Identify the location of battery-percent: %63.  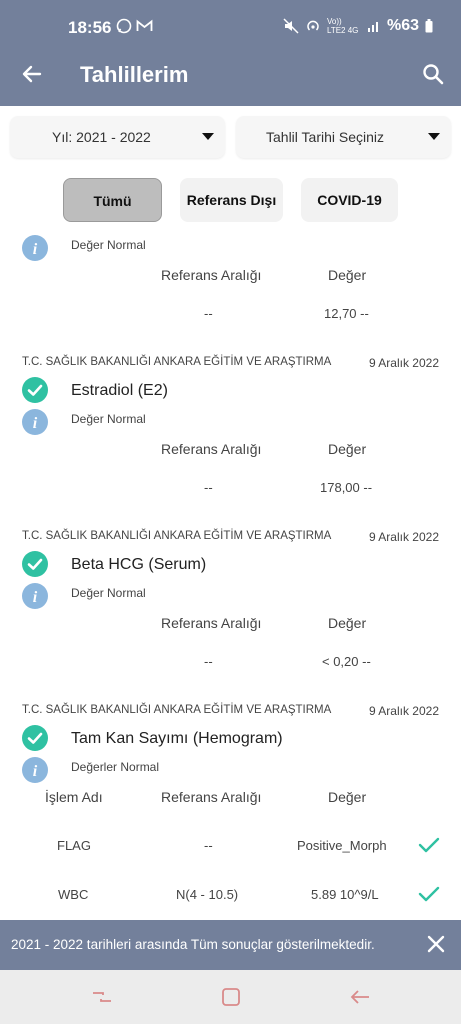
(402, 25).